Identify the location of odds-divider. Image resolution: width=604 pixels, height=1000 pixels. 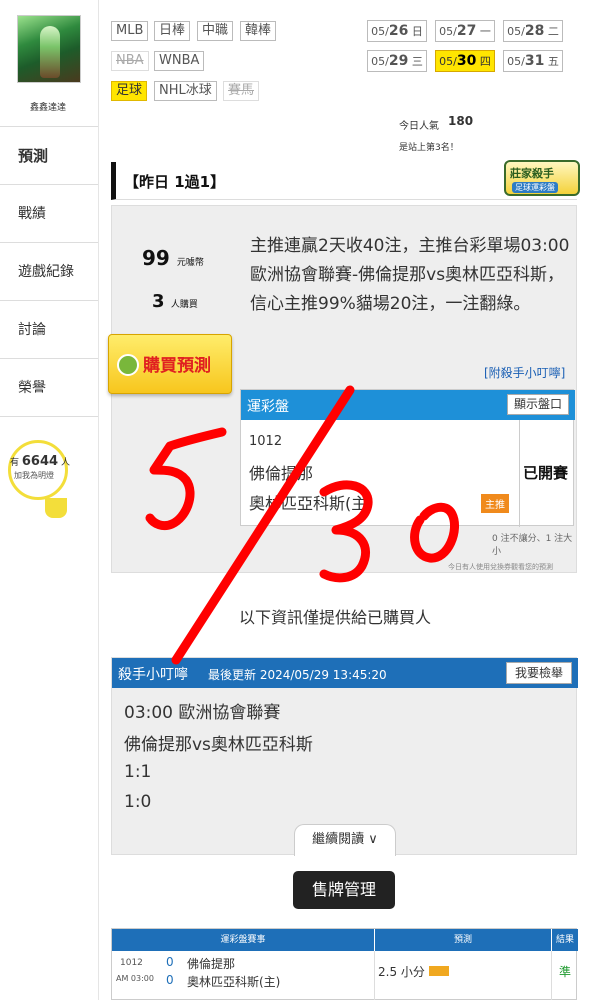
(519, 473).